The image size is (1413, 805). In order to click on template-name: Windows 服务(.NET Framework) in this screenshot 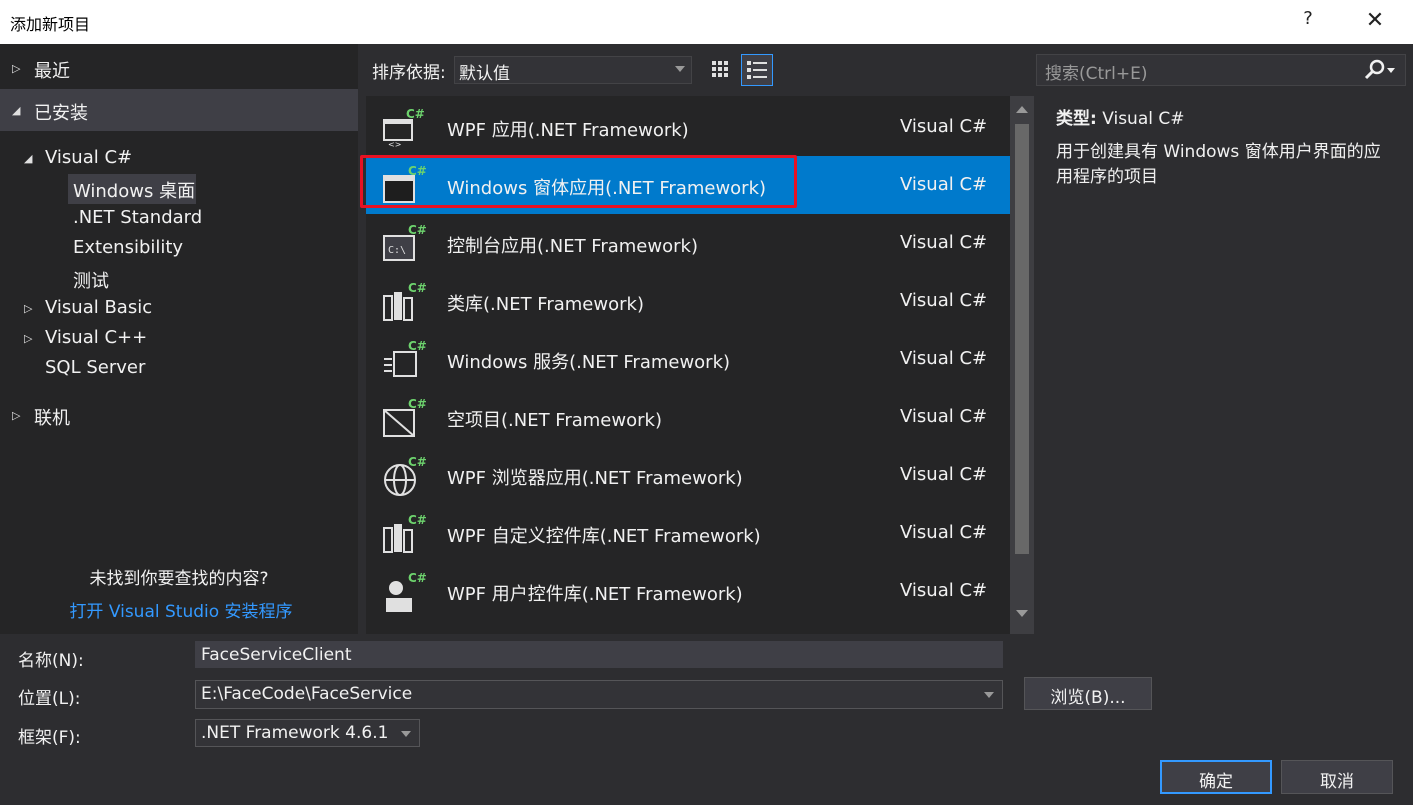, I will do `click(589, 362)`.